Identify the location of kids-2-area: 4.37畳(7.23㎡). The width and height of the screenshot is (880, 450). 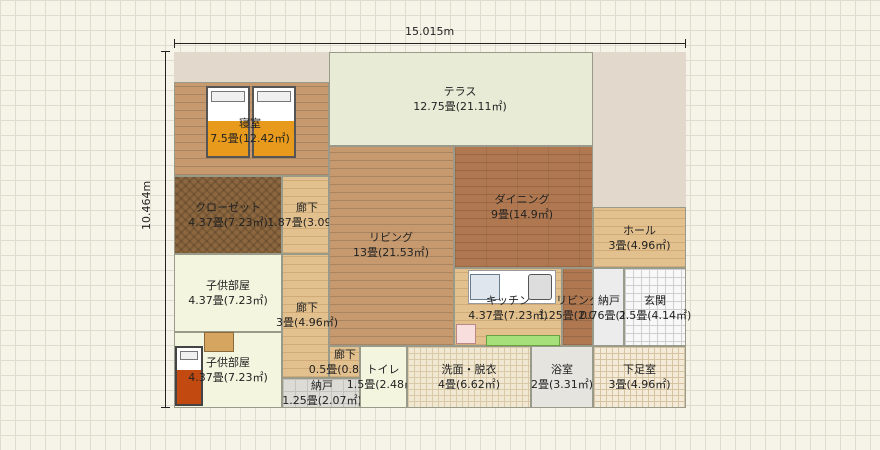
(228, 377).